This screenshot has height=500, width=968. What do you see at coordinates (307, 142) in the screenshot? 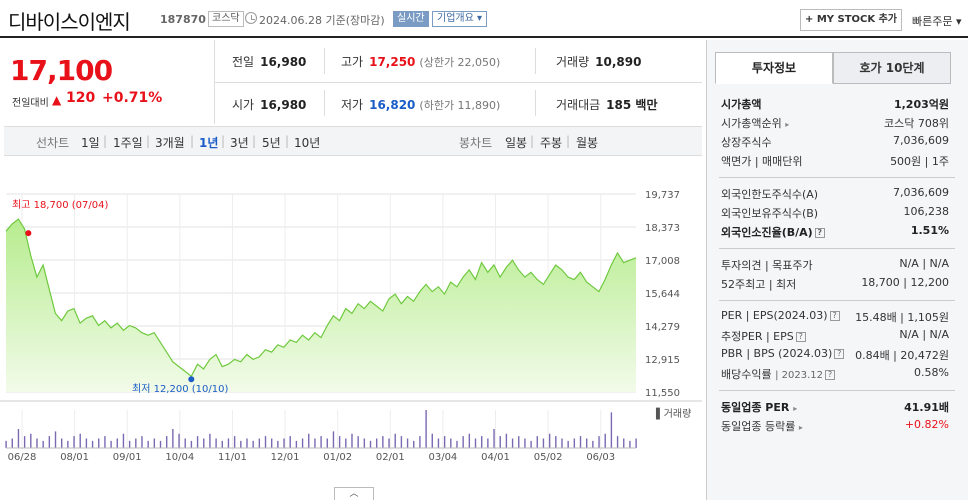
I see `period-10y: 10년` at bounding box center [307, 142].